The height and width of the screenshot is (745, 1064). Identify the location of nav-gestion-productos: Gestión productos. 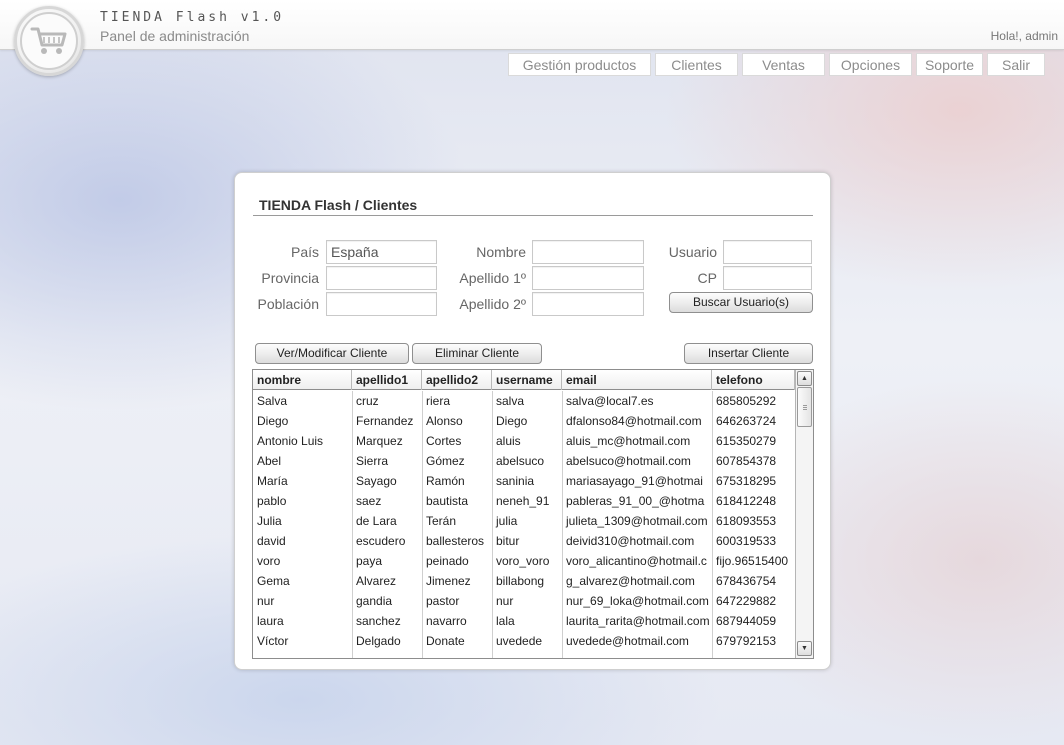
(579, 64).